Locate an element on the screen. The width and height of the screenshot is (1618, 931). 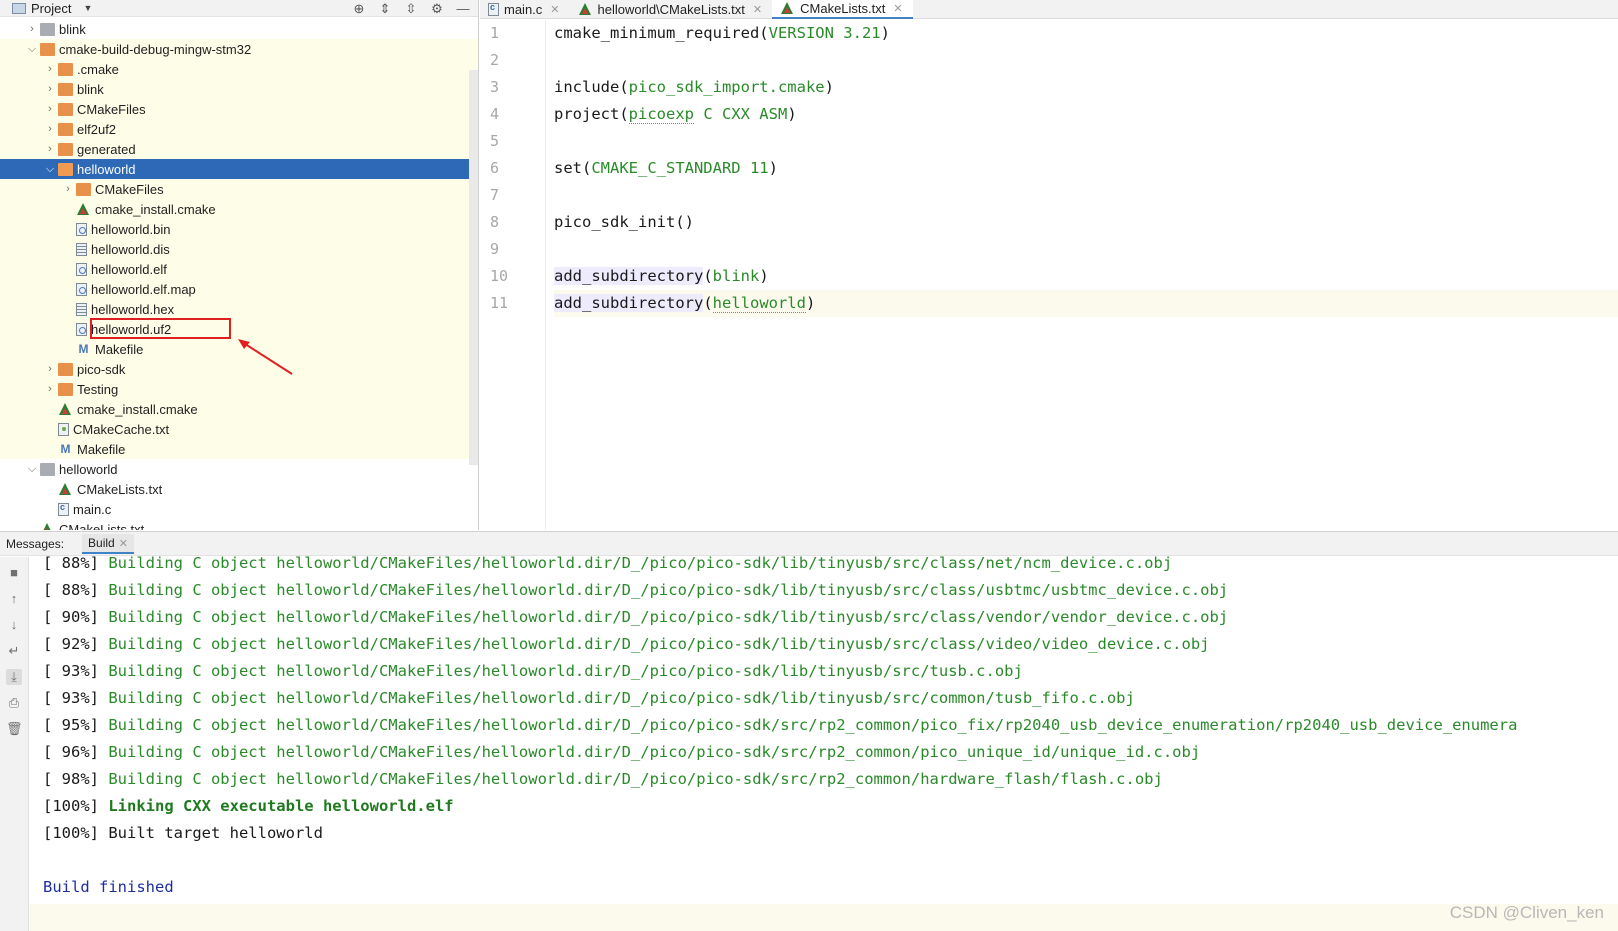
line-number: 9 is located at coordinates (495, 249).